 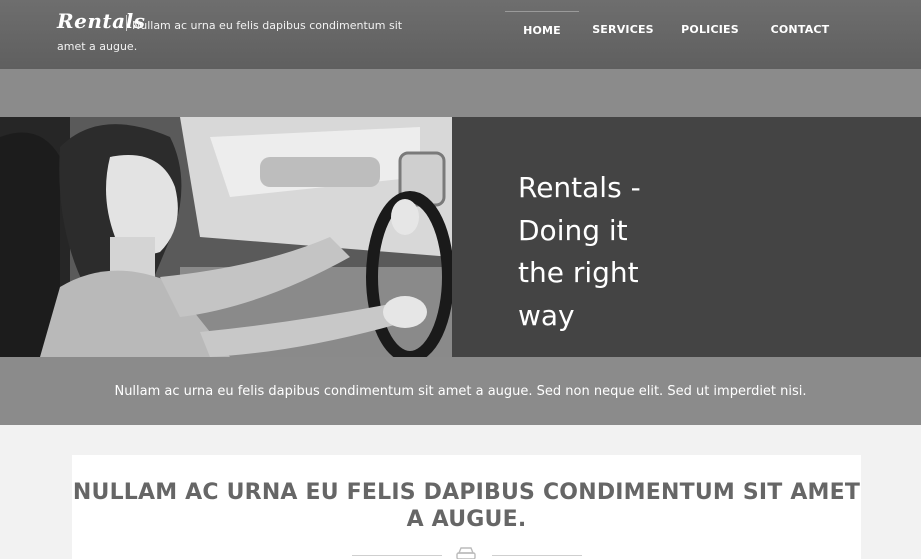 I want to click on car-icon, so click(x=466, y=553).